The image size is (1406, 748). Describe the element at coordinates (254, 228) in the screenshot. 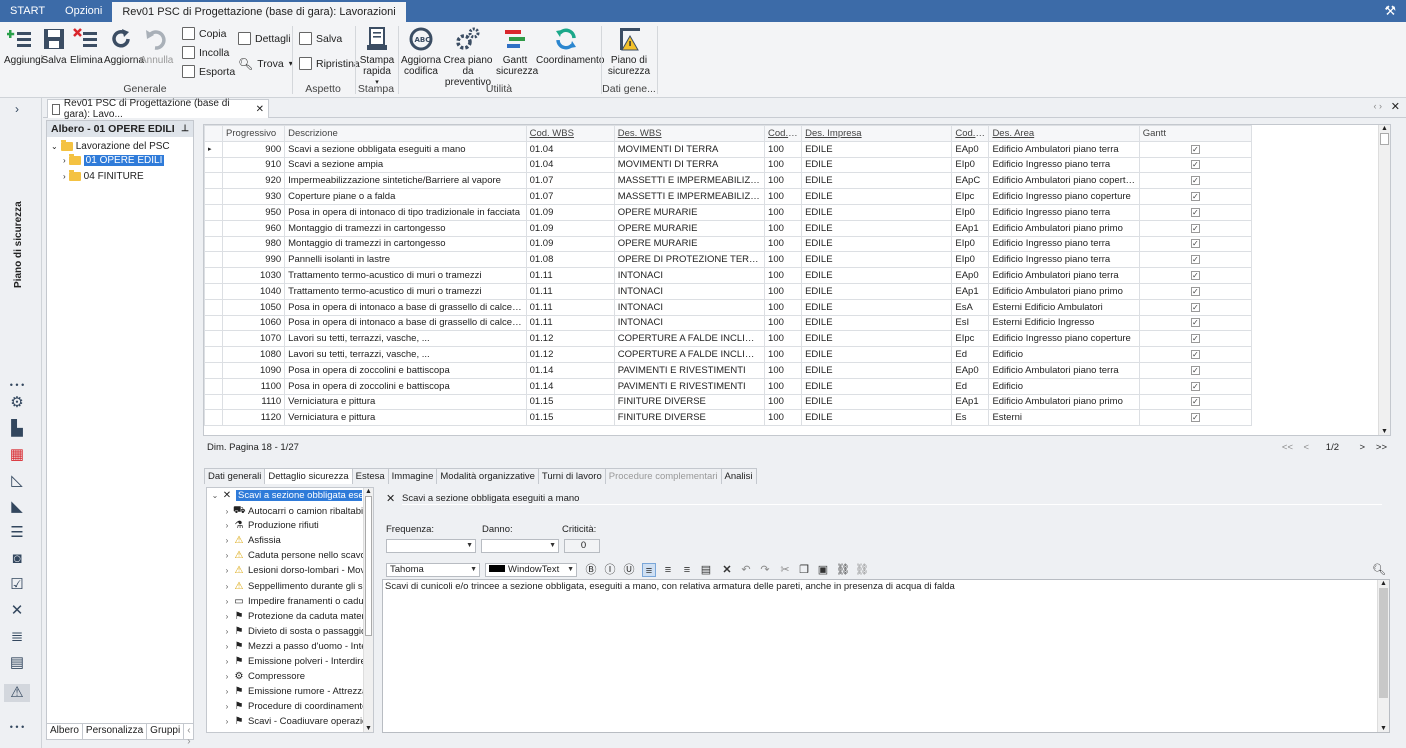

I see `table-cell: 960` at that location.